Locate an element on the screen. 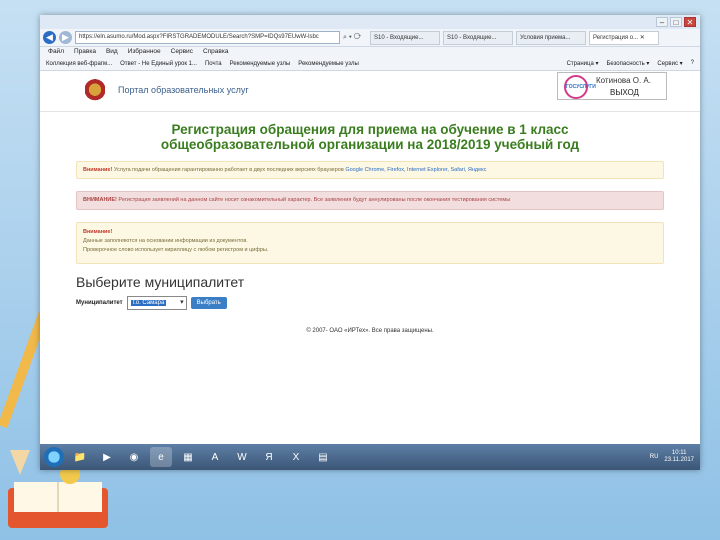 This screenshot has height=540, width=720. municipality-selected-value: г.о. Самара is located at coordinates (148, 303).